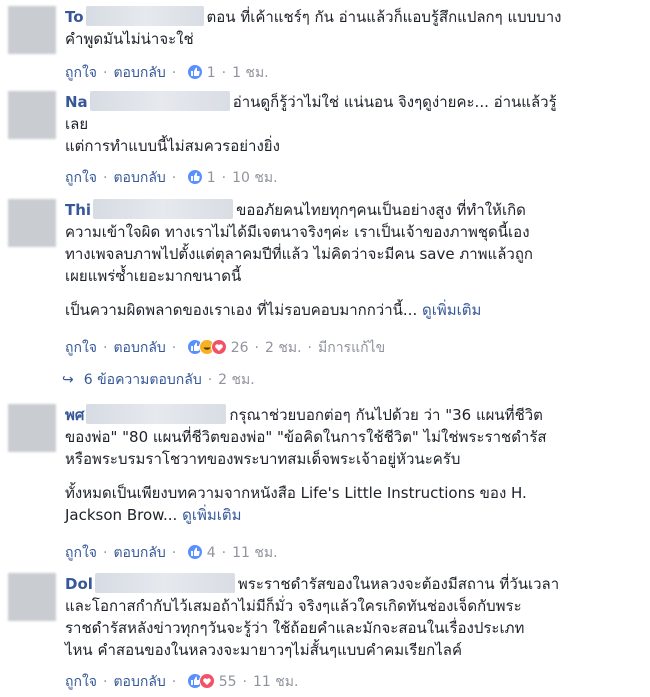 This screenshot has width=650, height=697. I want to click on commenter-name: To, so click(74, 17).